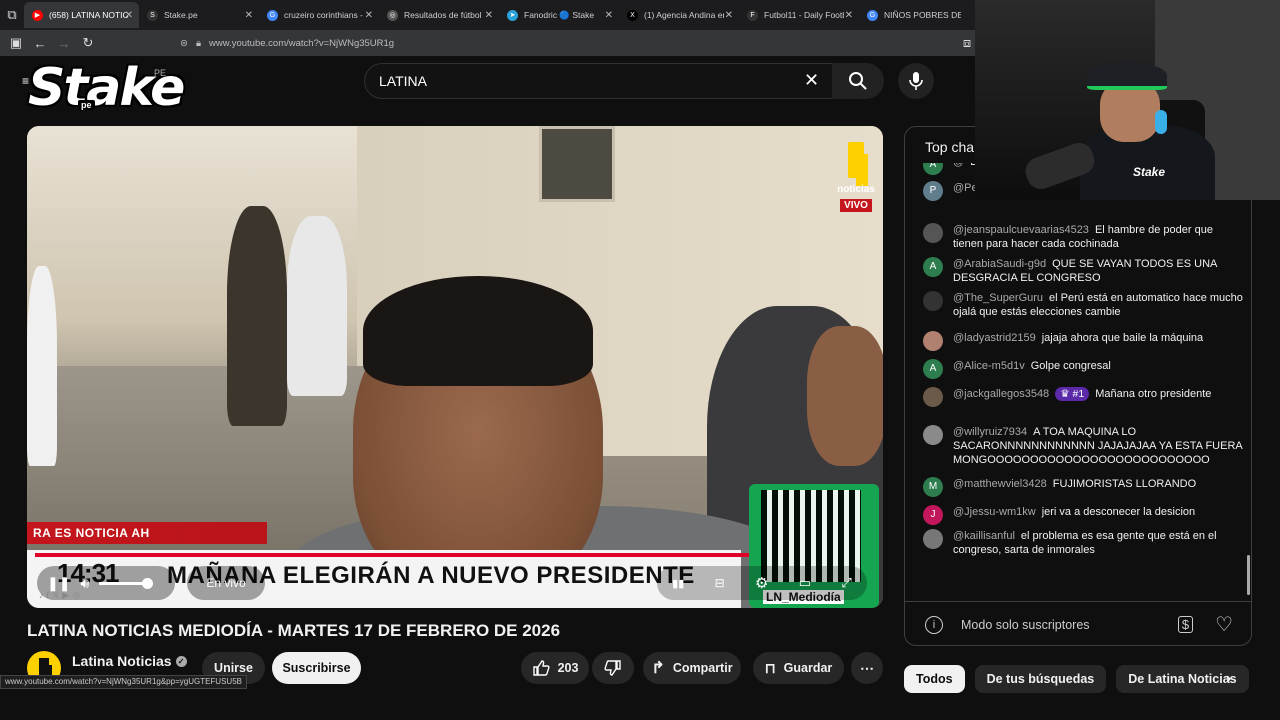  I want to click on tiktok-icon: ♪, so click(41, 595).